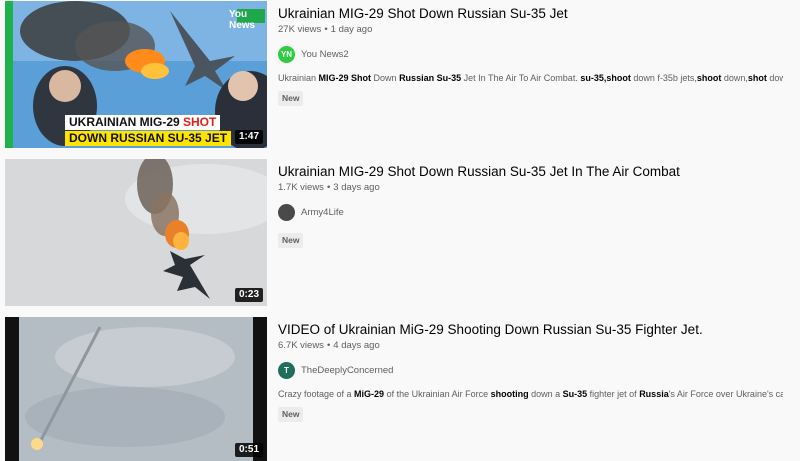  Describe the element at coordinates (545, 394) in the screenshot. I see `description-text: down a` at that location.